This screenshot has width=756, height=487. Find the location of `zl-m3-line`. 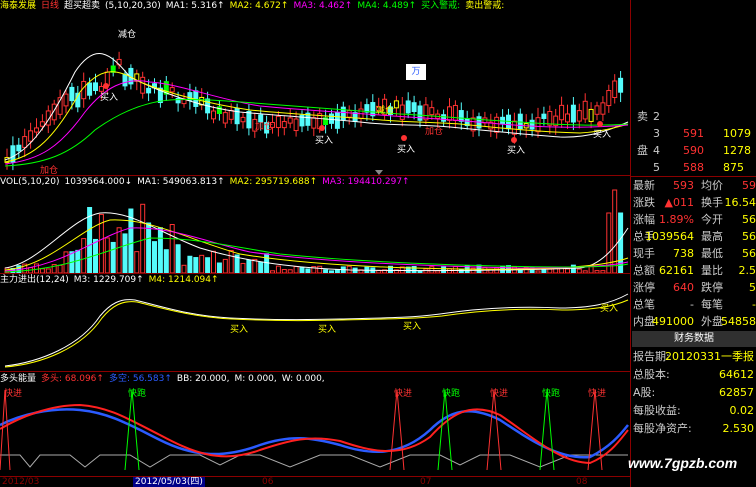

zl-m3-line is located at coordinates (316, 330).